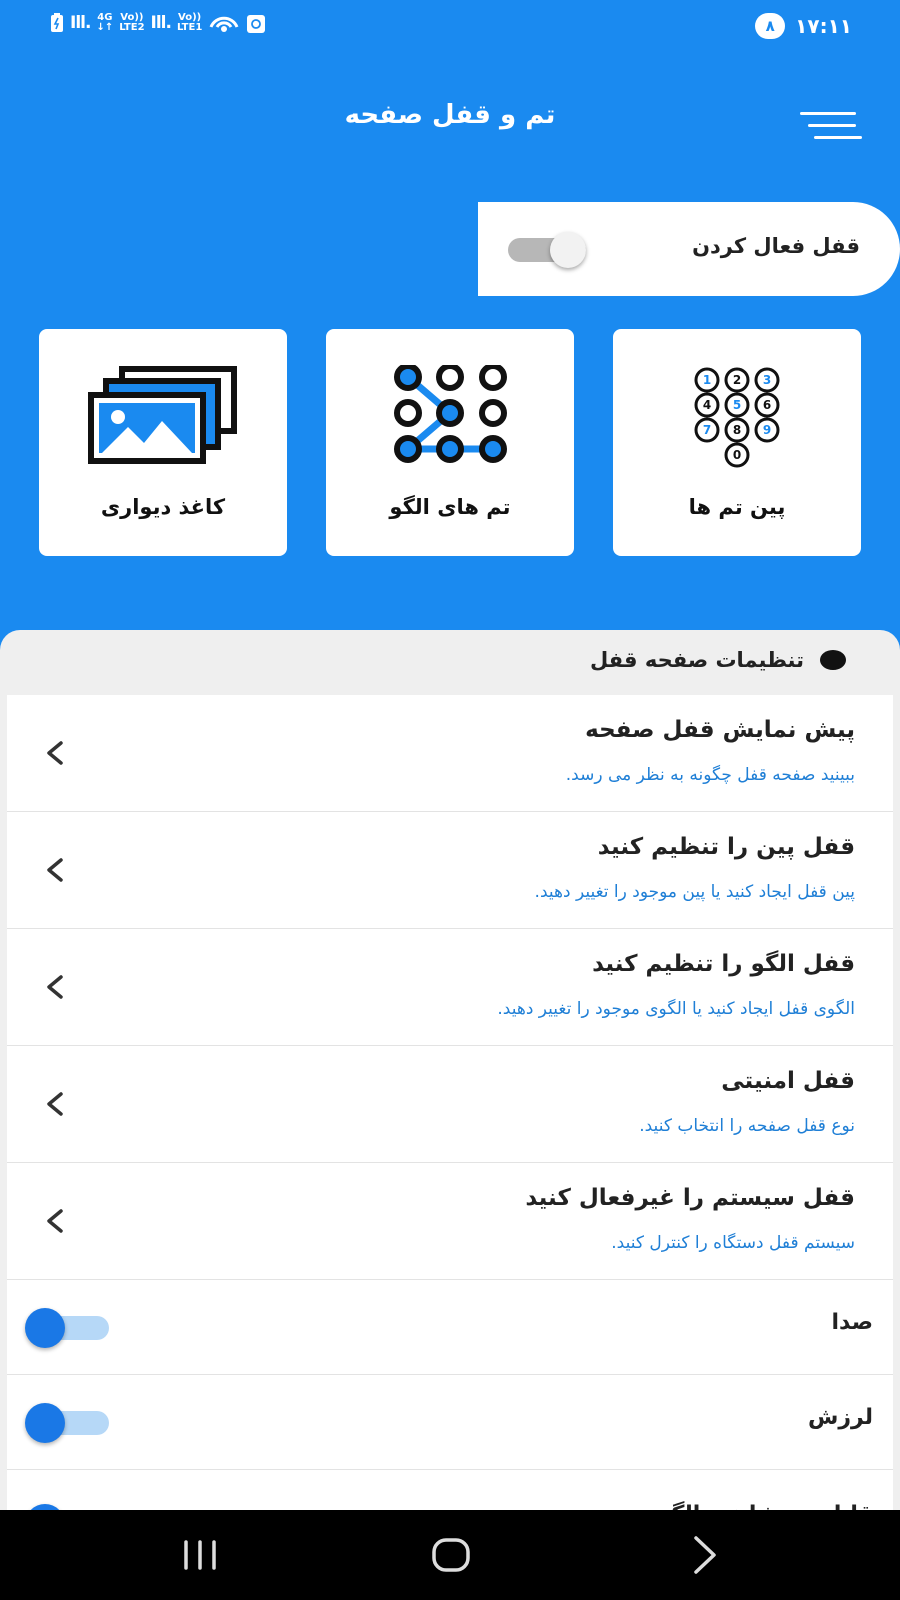  Describe the element at coordinates (710, 775) in the screenshot. I see `list-item-subtitle: ببینید صفحه قفل چگونه به نظر می رسد.` at that location.